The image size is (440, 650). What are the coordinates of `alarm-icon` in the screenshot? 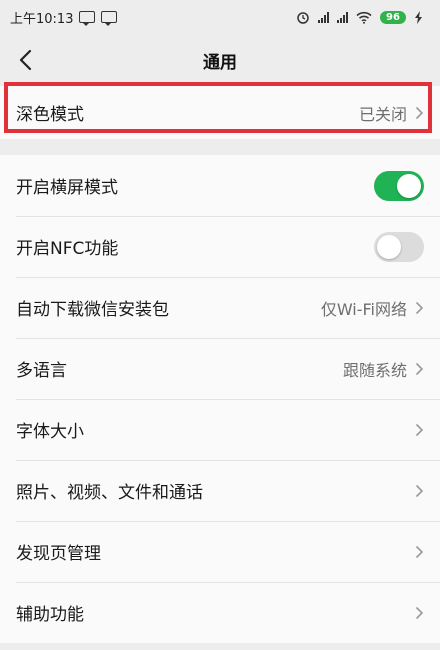 It's located at (303, 18).